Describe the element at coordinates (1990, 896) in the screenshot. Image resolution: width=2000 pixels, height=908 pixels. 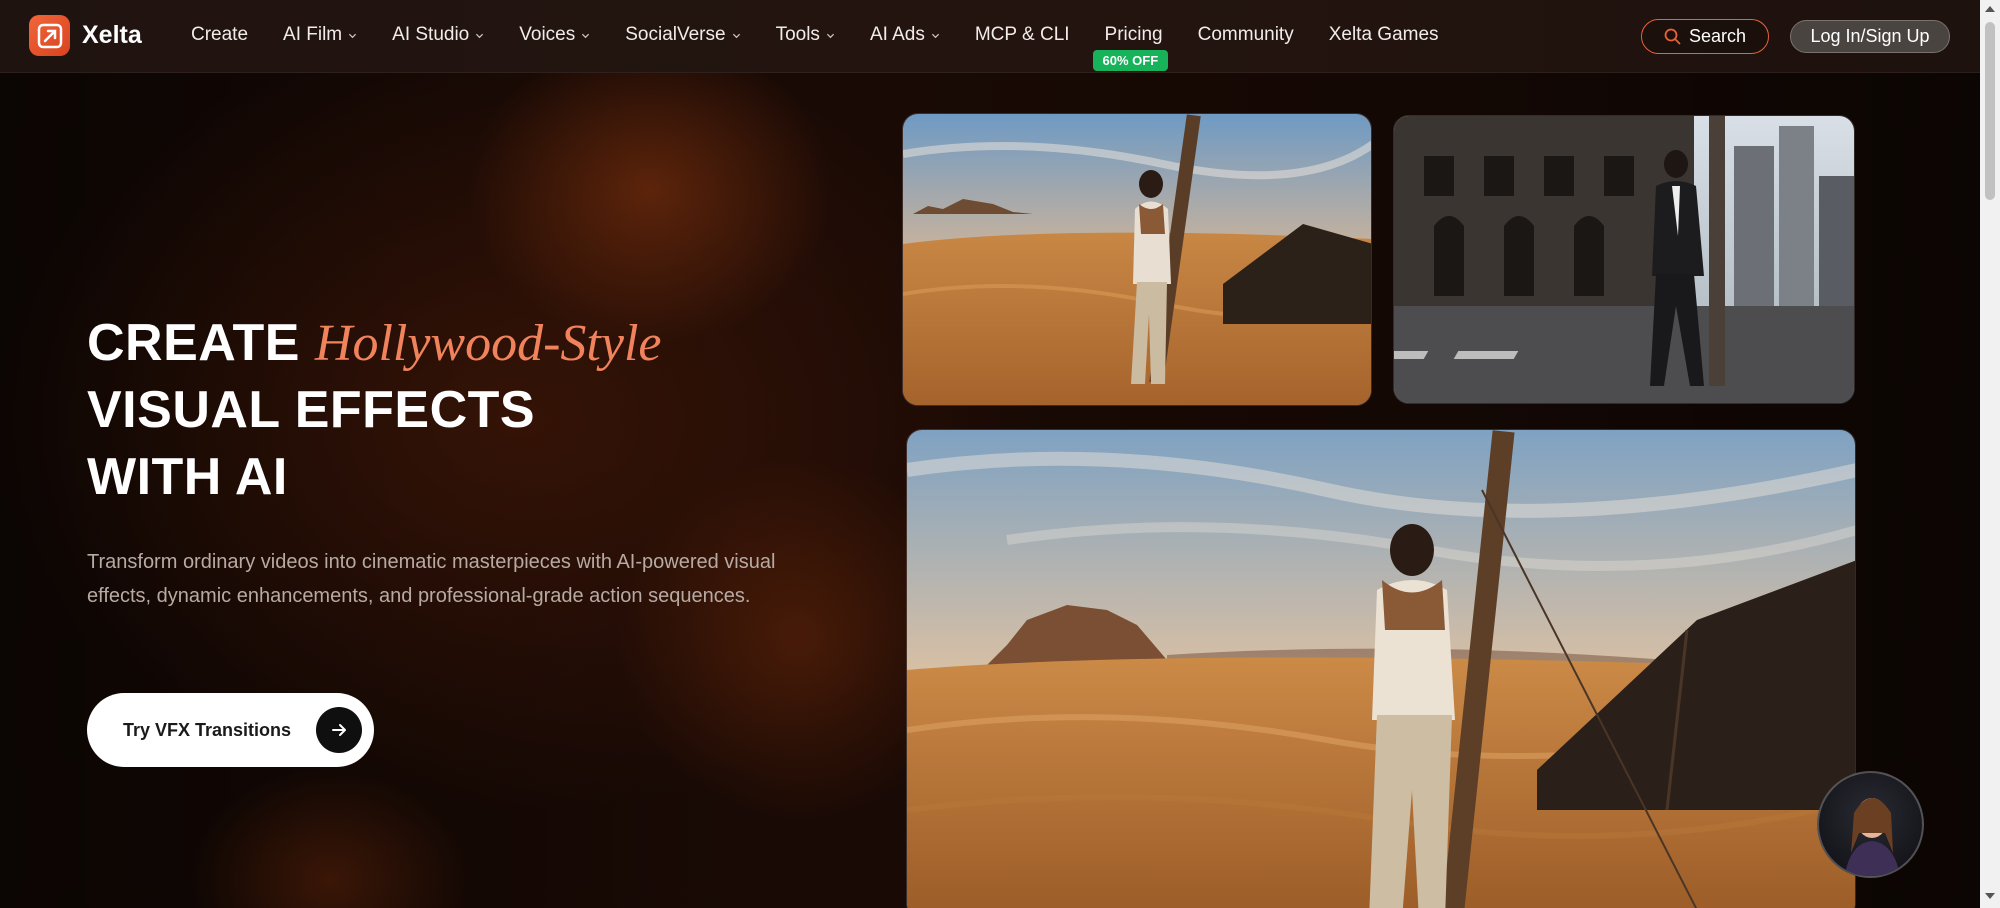
I see `scroll-down-arrow` at that location.